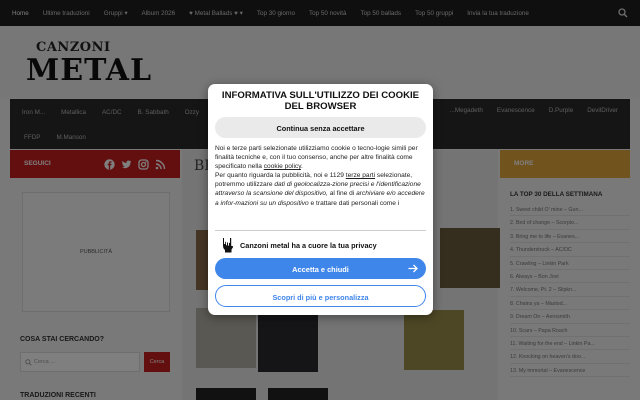 This screenshot has height=400, width=640. Describe the element at coordinates (354, 203) in the screenshot. I see `policy-text: e trattare dati personali come i` at that location.